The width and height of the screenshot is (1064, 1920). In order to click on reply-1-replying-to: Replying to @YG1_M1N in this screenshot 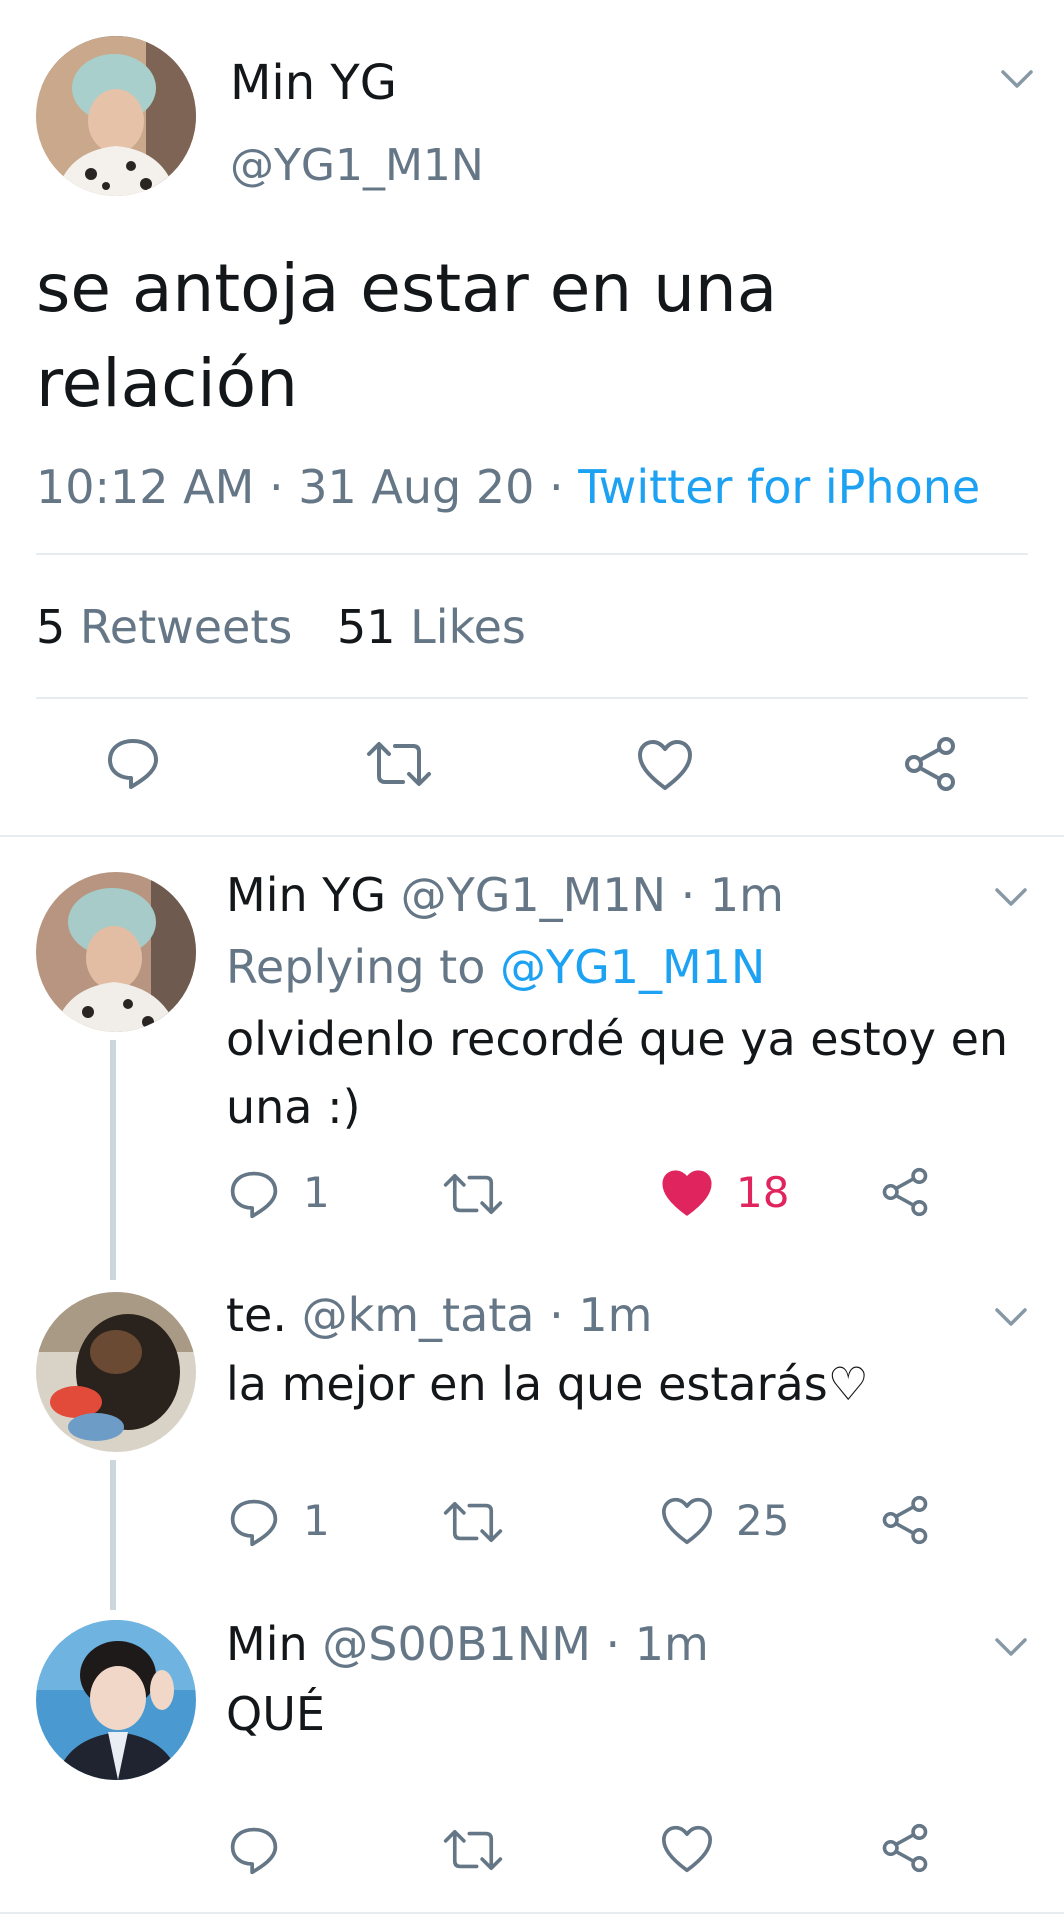, I will do `click(495, 967)`.